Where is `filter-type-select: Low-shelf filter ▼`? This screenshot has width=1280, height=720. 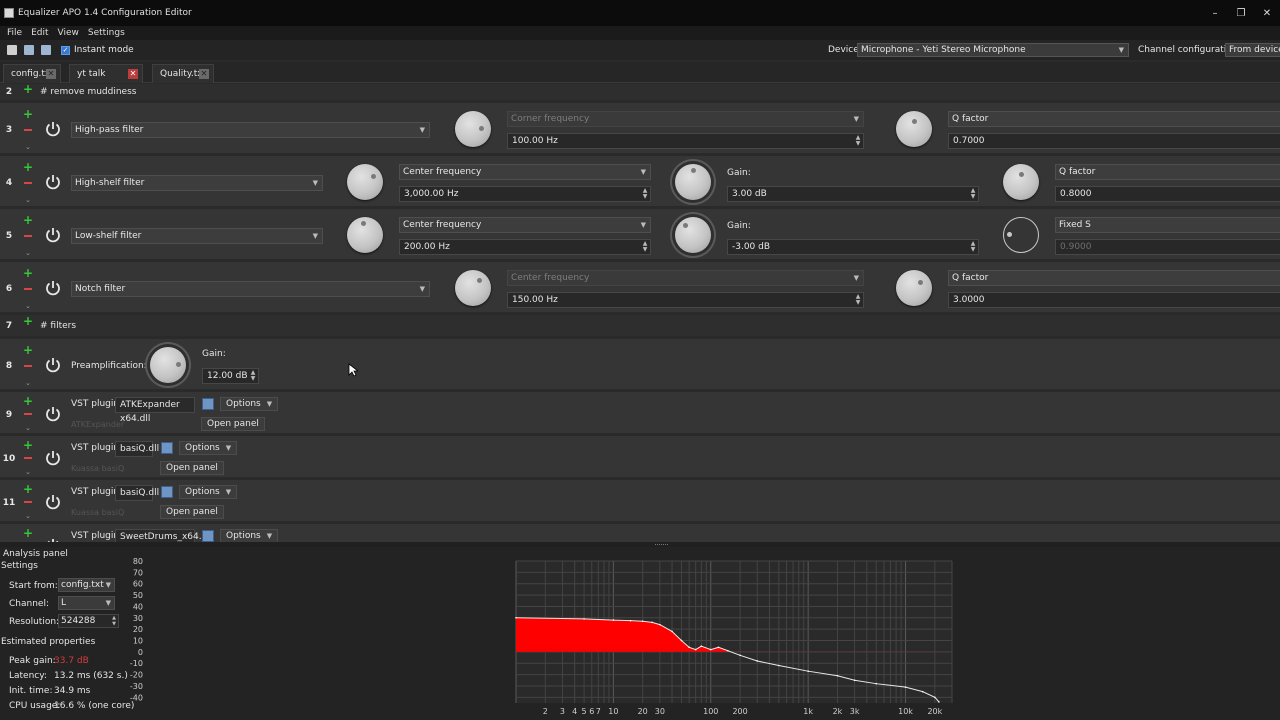 filter-type-select: Low-shelf filter ▼ is located at coordinates (197, 236).